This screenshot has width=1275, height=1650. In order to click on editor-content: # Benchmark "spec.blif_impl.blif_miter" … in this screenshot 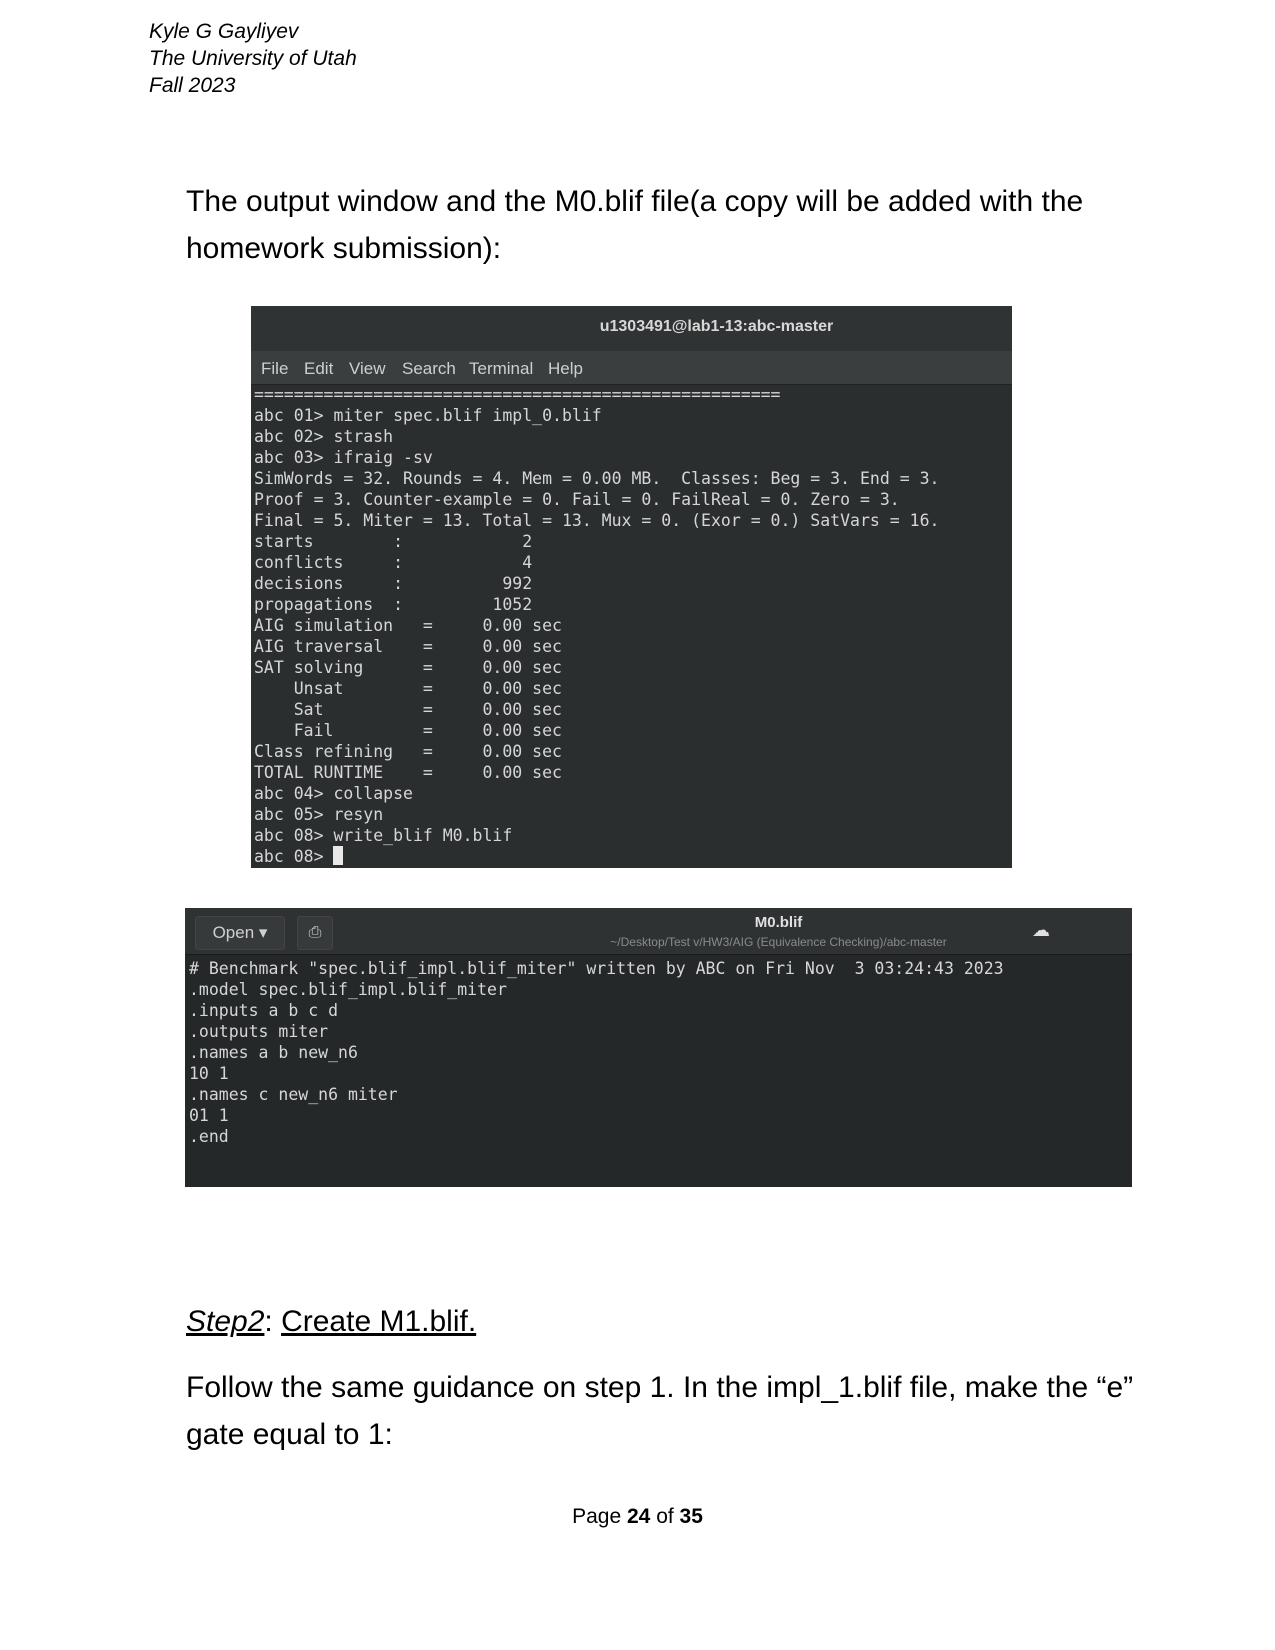, I will do `click(596, 1052)`.